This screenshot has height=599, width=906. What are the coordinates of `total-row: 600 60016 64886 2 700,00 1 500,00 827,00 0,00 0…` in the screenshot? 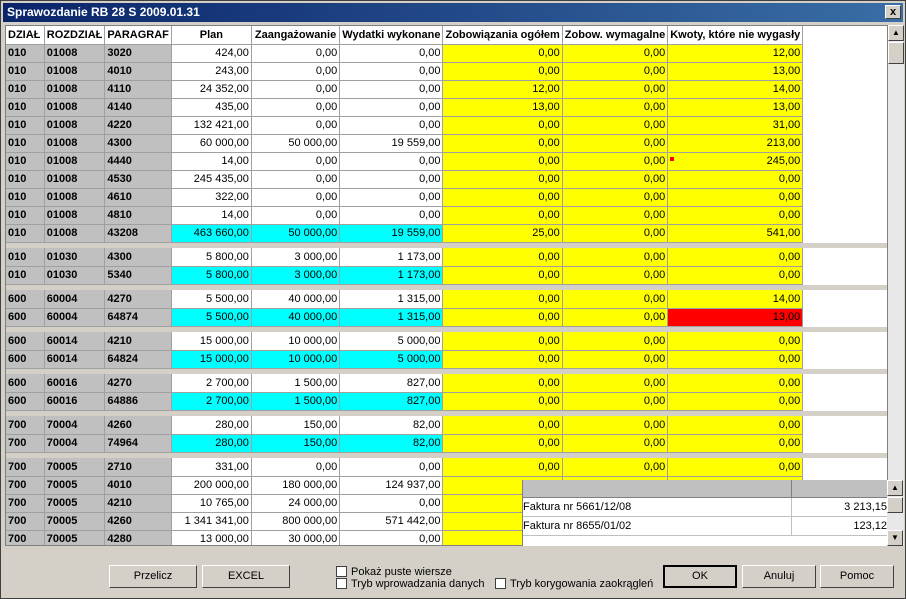 It's located at (446, 401).